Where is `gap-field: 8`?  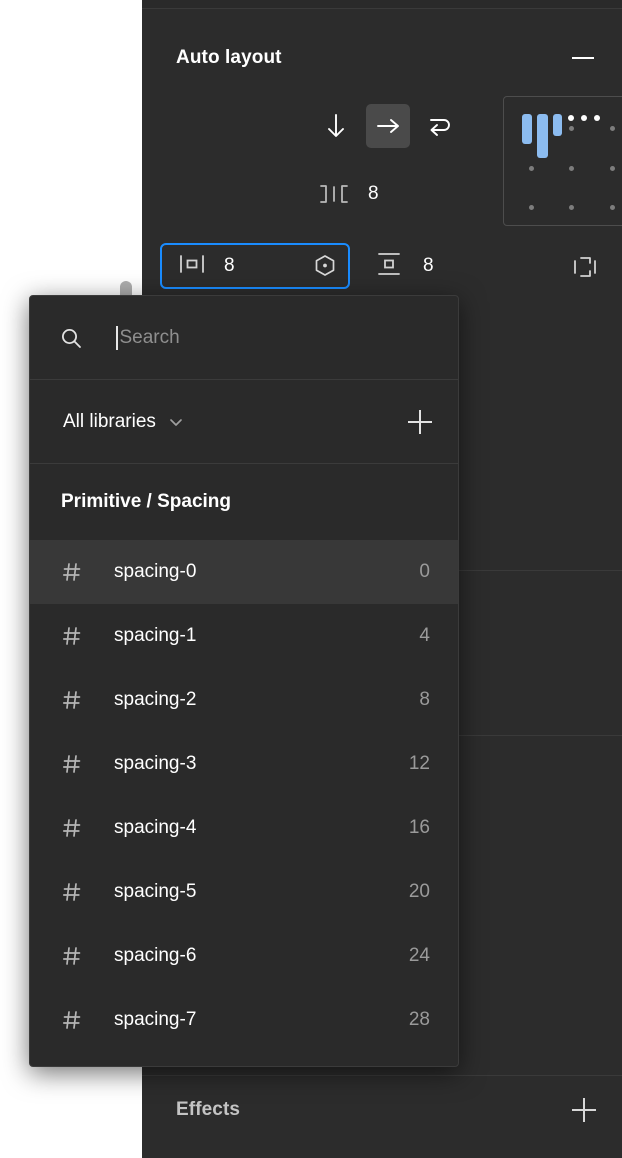
gap-field: 8 is located at coordinates (346, 194).